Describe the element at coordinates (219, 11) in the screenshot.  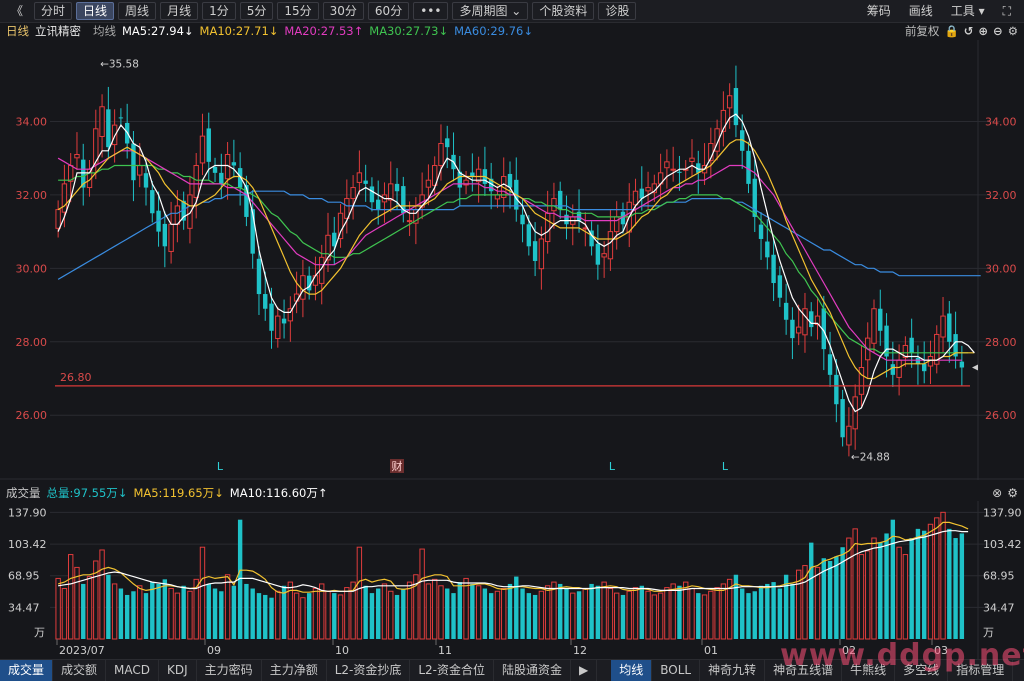
I see `period-tab: 1分` at that location.